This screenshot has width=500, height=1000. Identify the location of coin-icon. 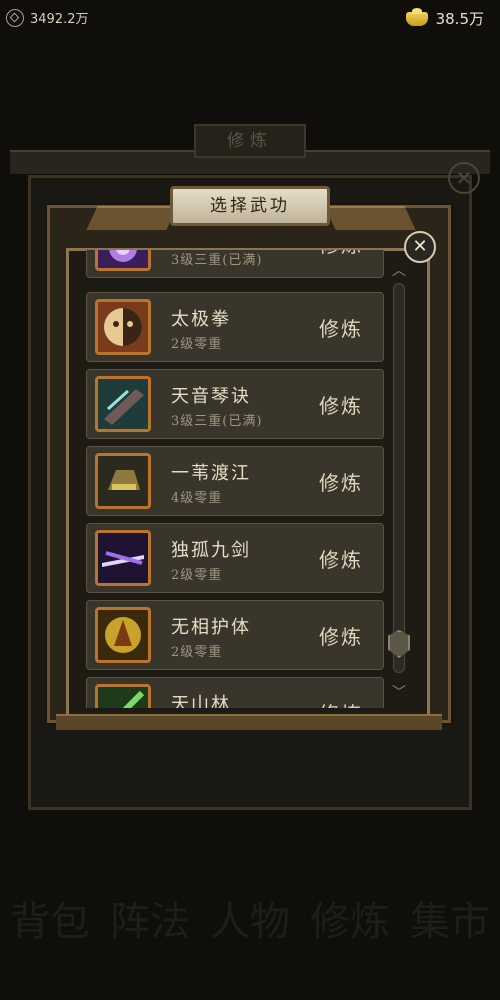
(15, 17).